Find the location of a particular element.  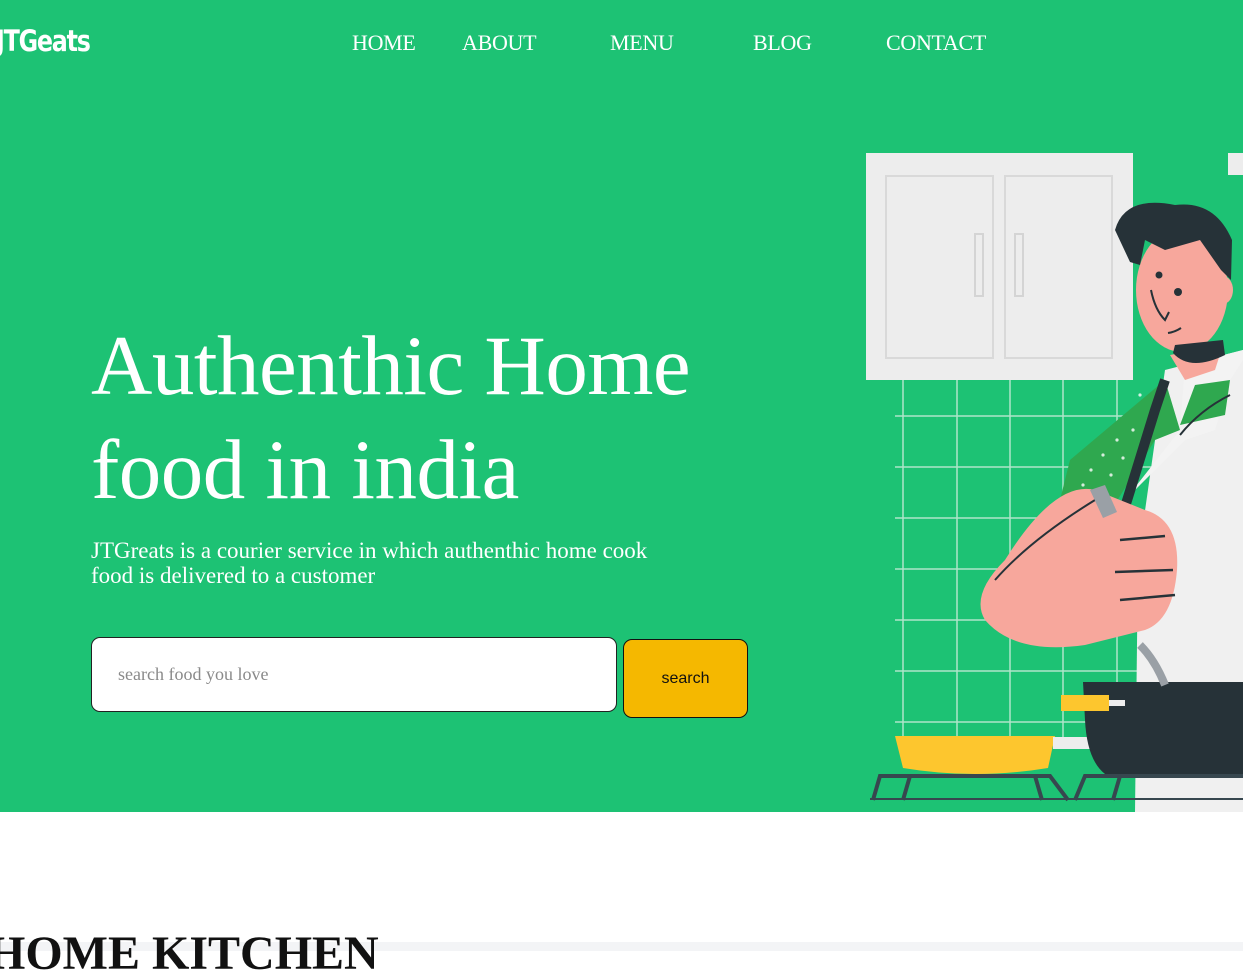

search-input is located at coordinates (354, 674).